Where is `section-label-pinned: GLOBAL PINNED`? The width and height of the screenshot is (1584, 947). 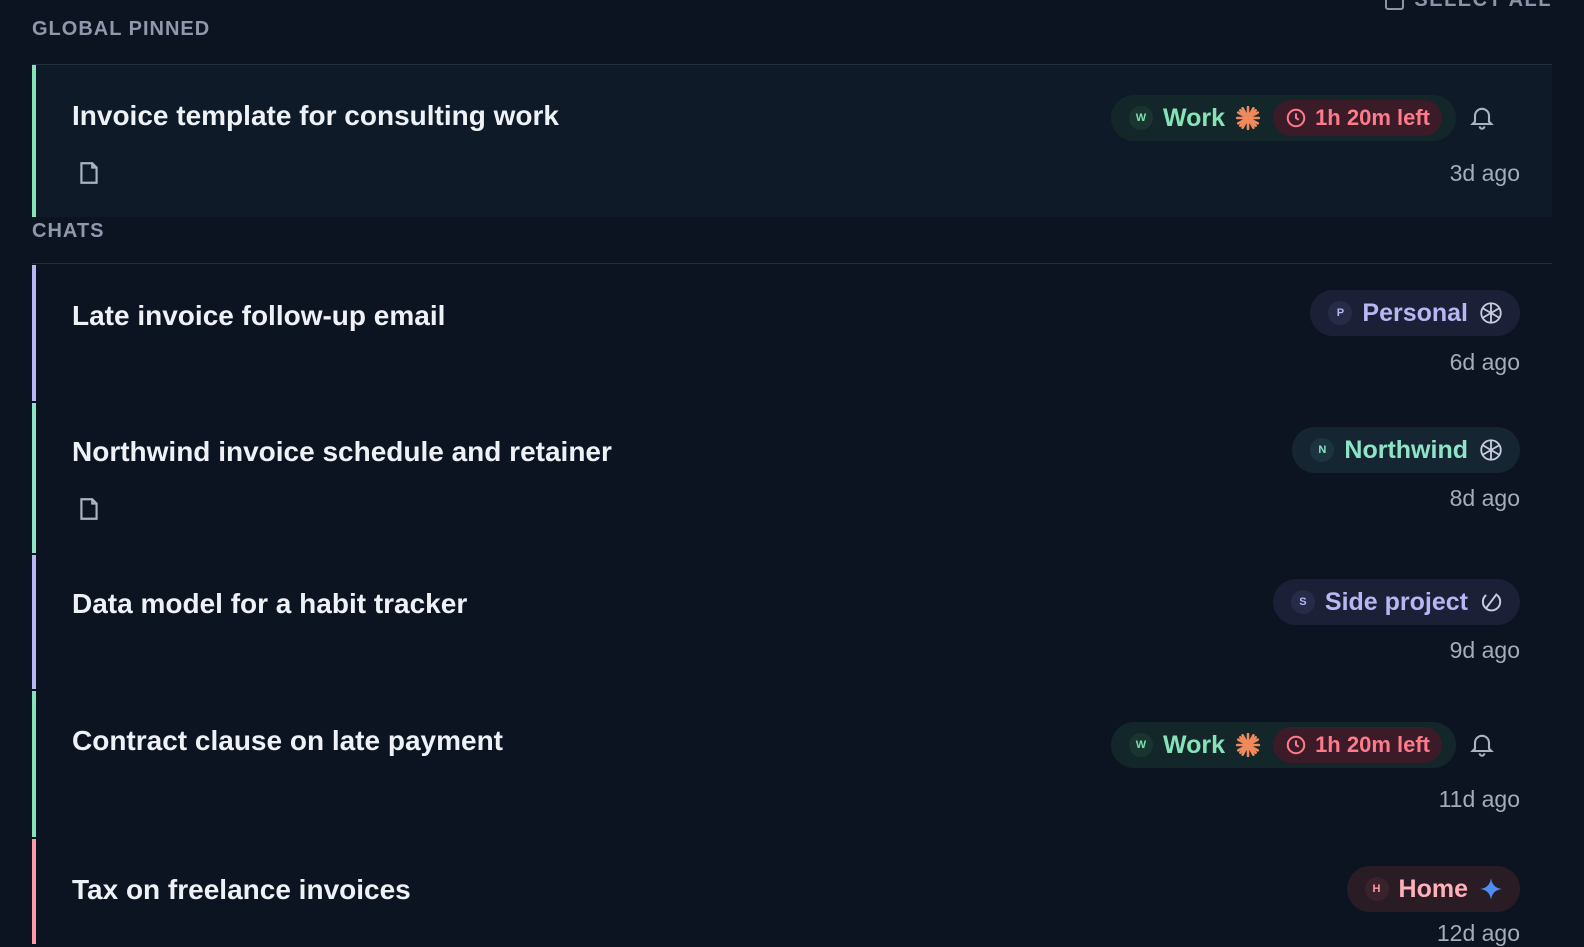 section-label-pinned: GLOBAL PINNED is located at coordinates (121, 29).